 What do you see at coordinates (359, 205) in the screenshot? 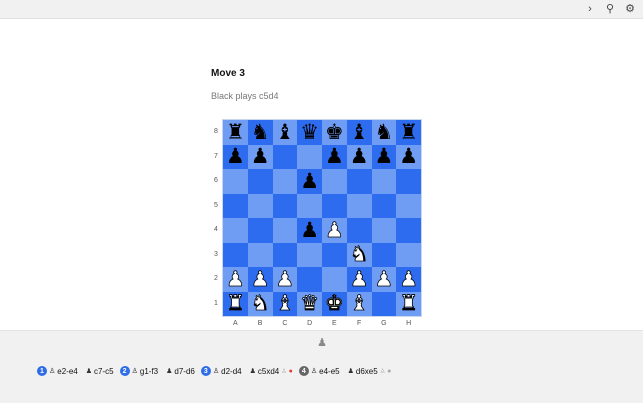
I see `square-f5` at bounding box center [359, 205].